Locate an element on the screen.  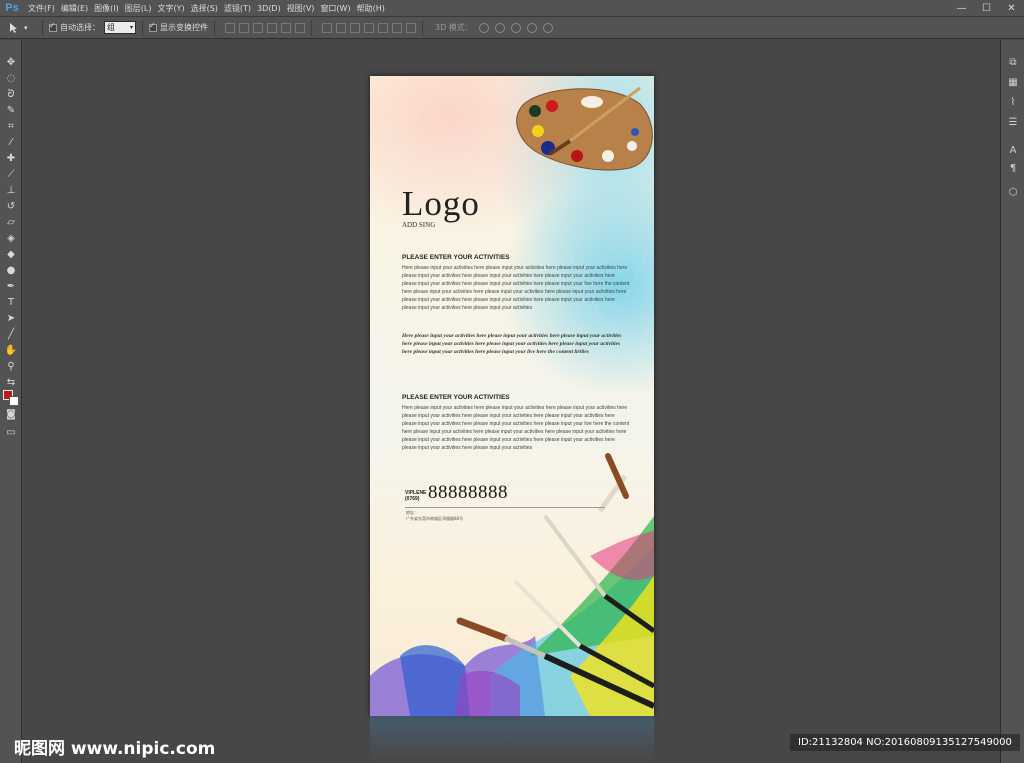
auto-align-icon is located at coordinates (411, 27).